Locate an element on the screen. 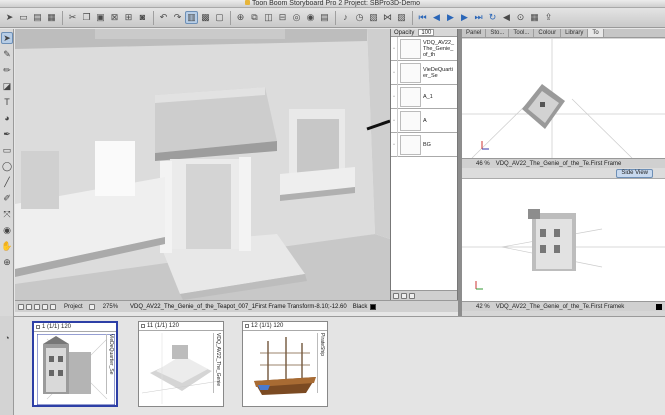 The height and width of the screenshot is (415, 665). first-frame-icon: ⏮ is located at coordinates (422, 17).